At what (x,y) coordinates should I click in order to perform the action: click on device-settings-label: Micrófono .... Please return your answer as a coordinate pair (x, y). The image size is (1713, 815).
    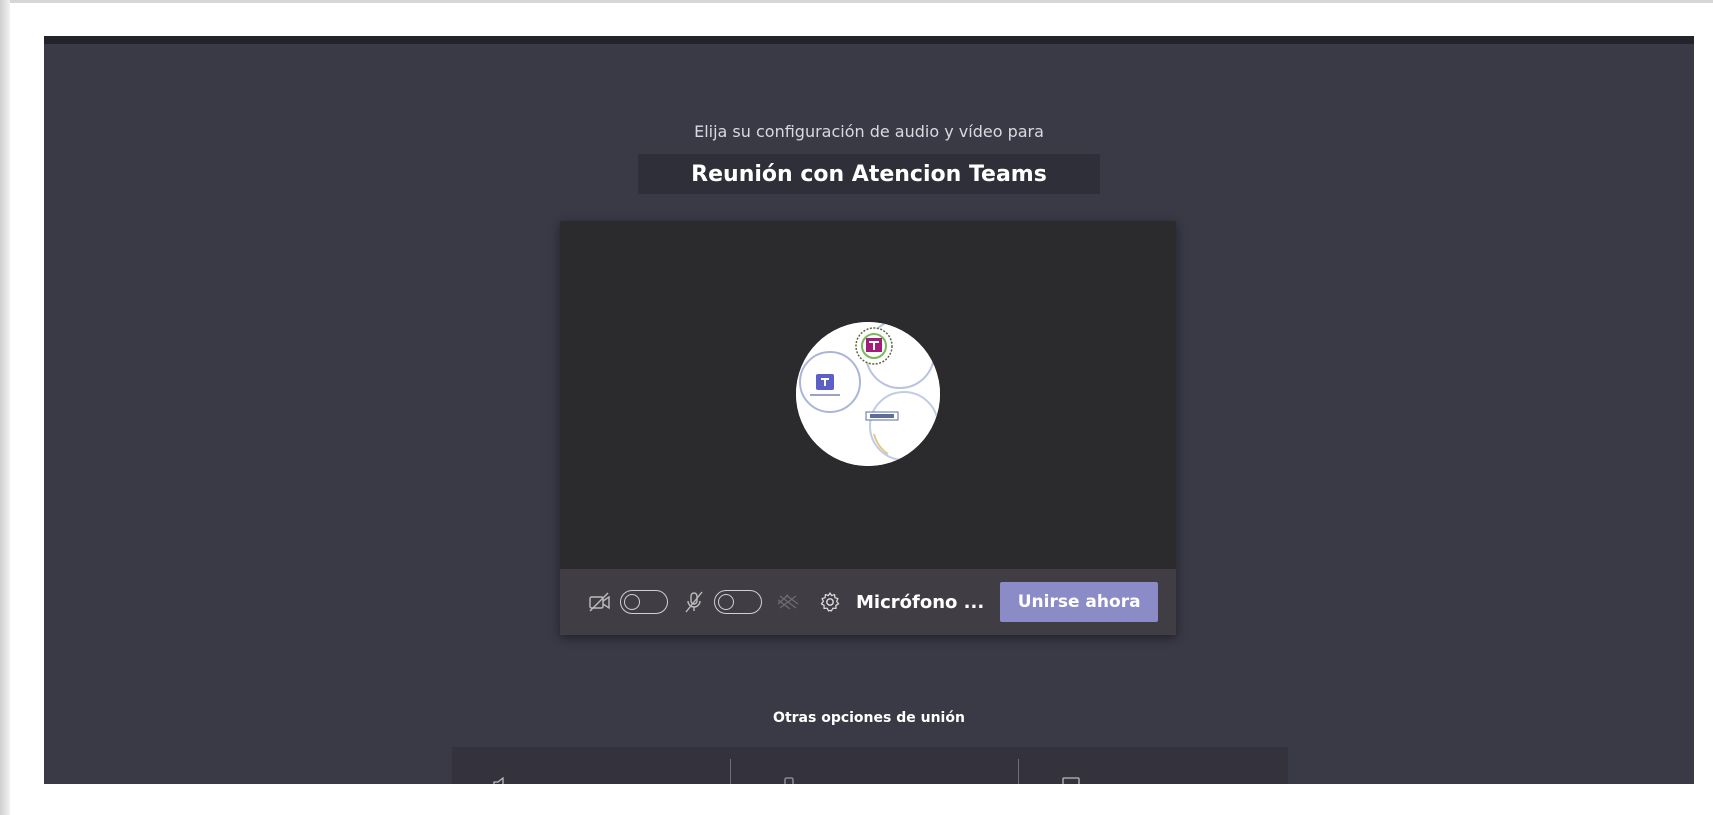
    Looking at the image, I should click on (920, 602).